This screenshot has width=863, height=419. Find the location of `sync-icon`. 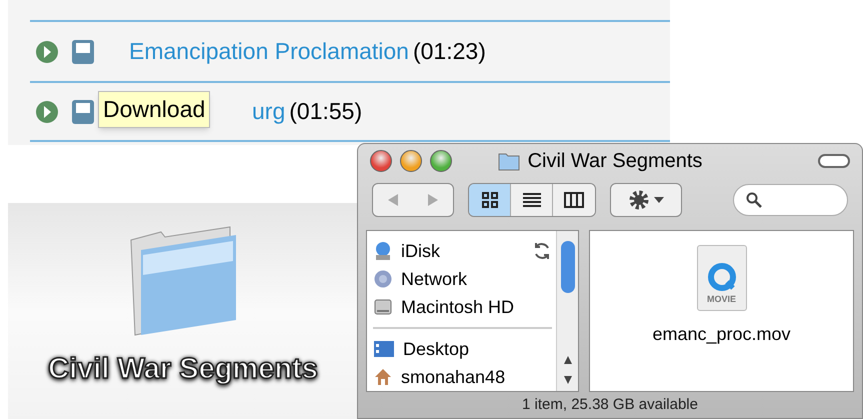

sync-icon is located at coordinates (542, 251).